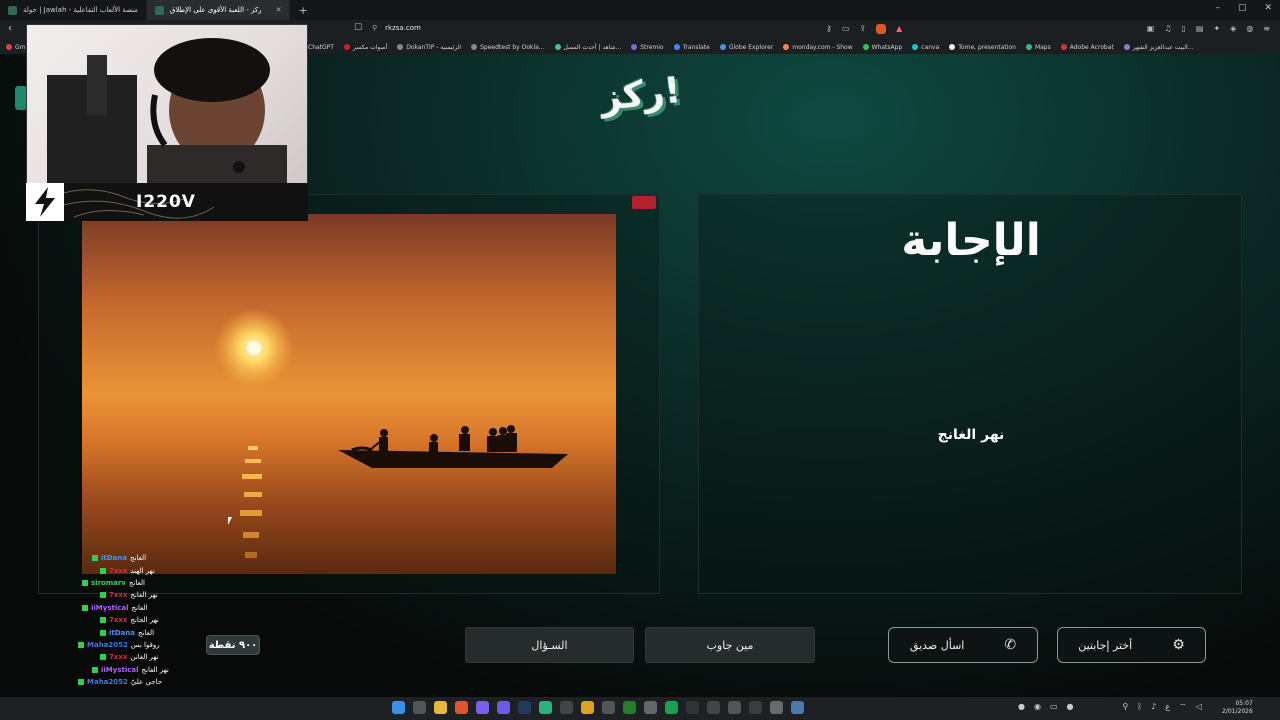  Describe the element at coordinates (1249, 28) in the screenshot. I see `profile-icon: ◍` at that location.